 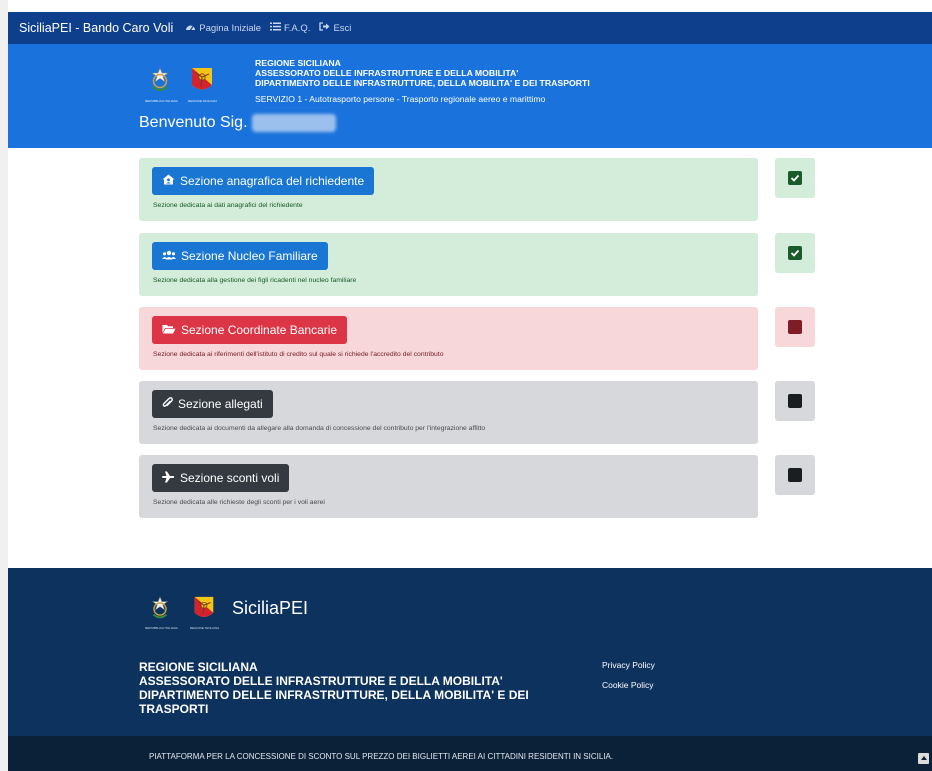 I want to click on section-nucleo-familiare-status, so click(x=795, y=253).